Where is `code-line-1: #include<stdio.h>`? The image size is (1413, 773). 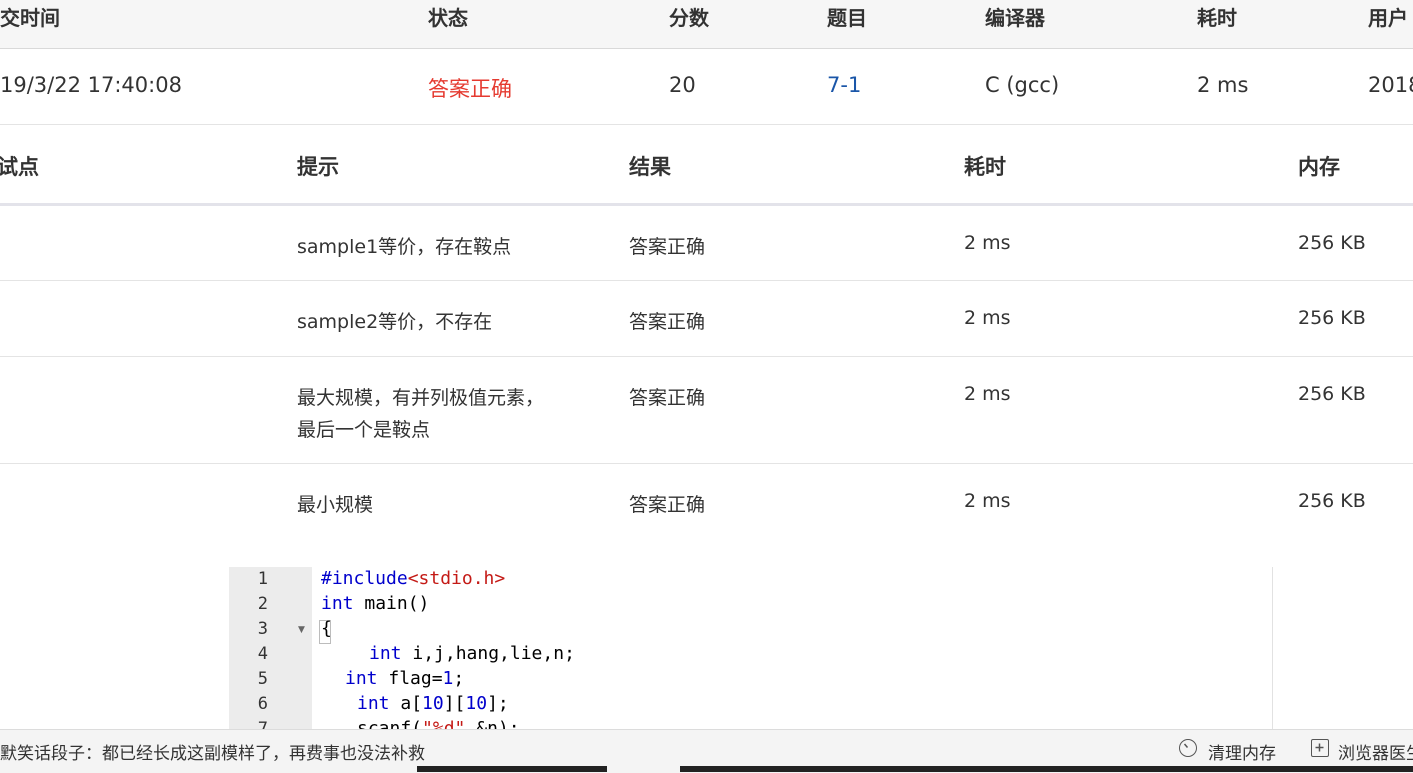 code-line-1: #include<stdio.h> is located at coordinates (413, 578).